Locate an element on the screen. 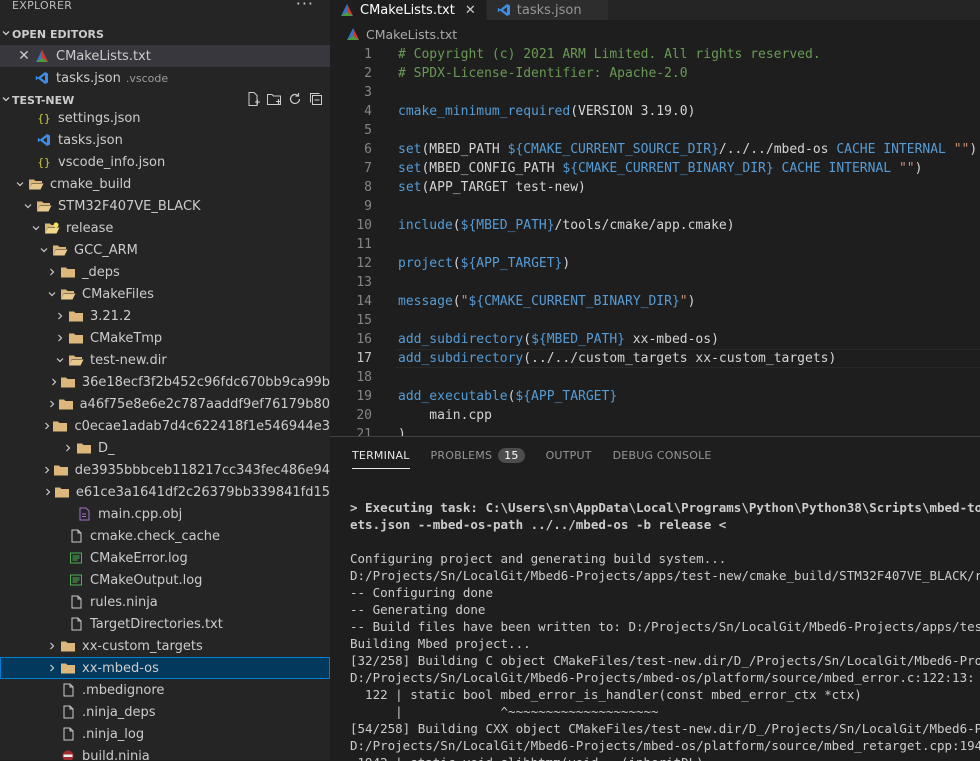 The width and height of the screenshot is (980, 761). more-actions-icon: ··· is located at coordinates (305, 6).